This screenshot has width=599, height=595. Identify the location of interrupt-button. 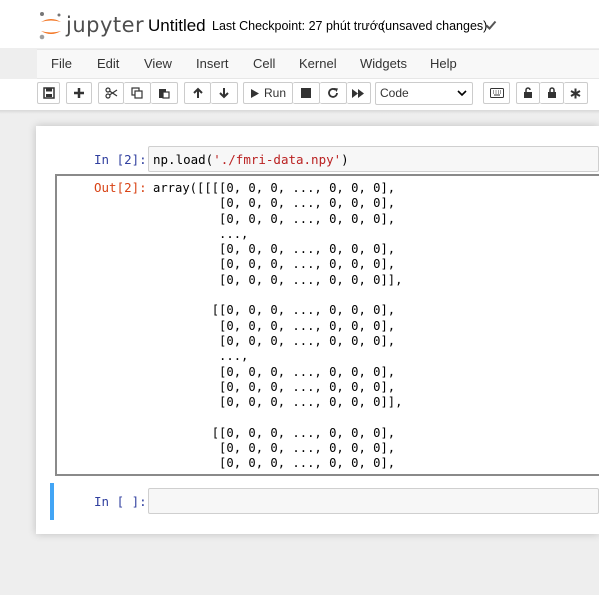
(306, 93).